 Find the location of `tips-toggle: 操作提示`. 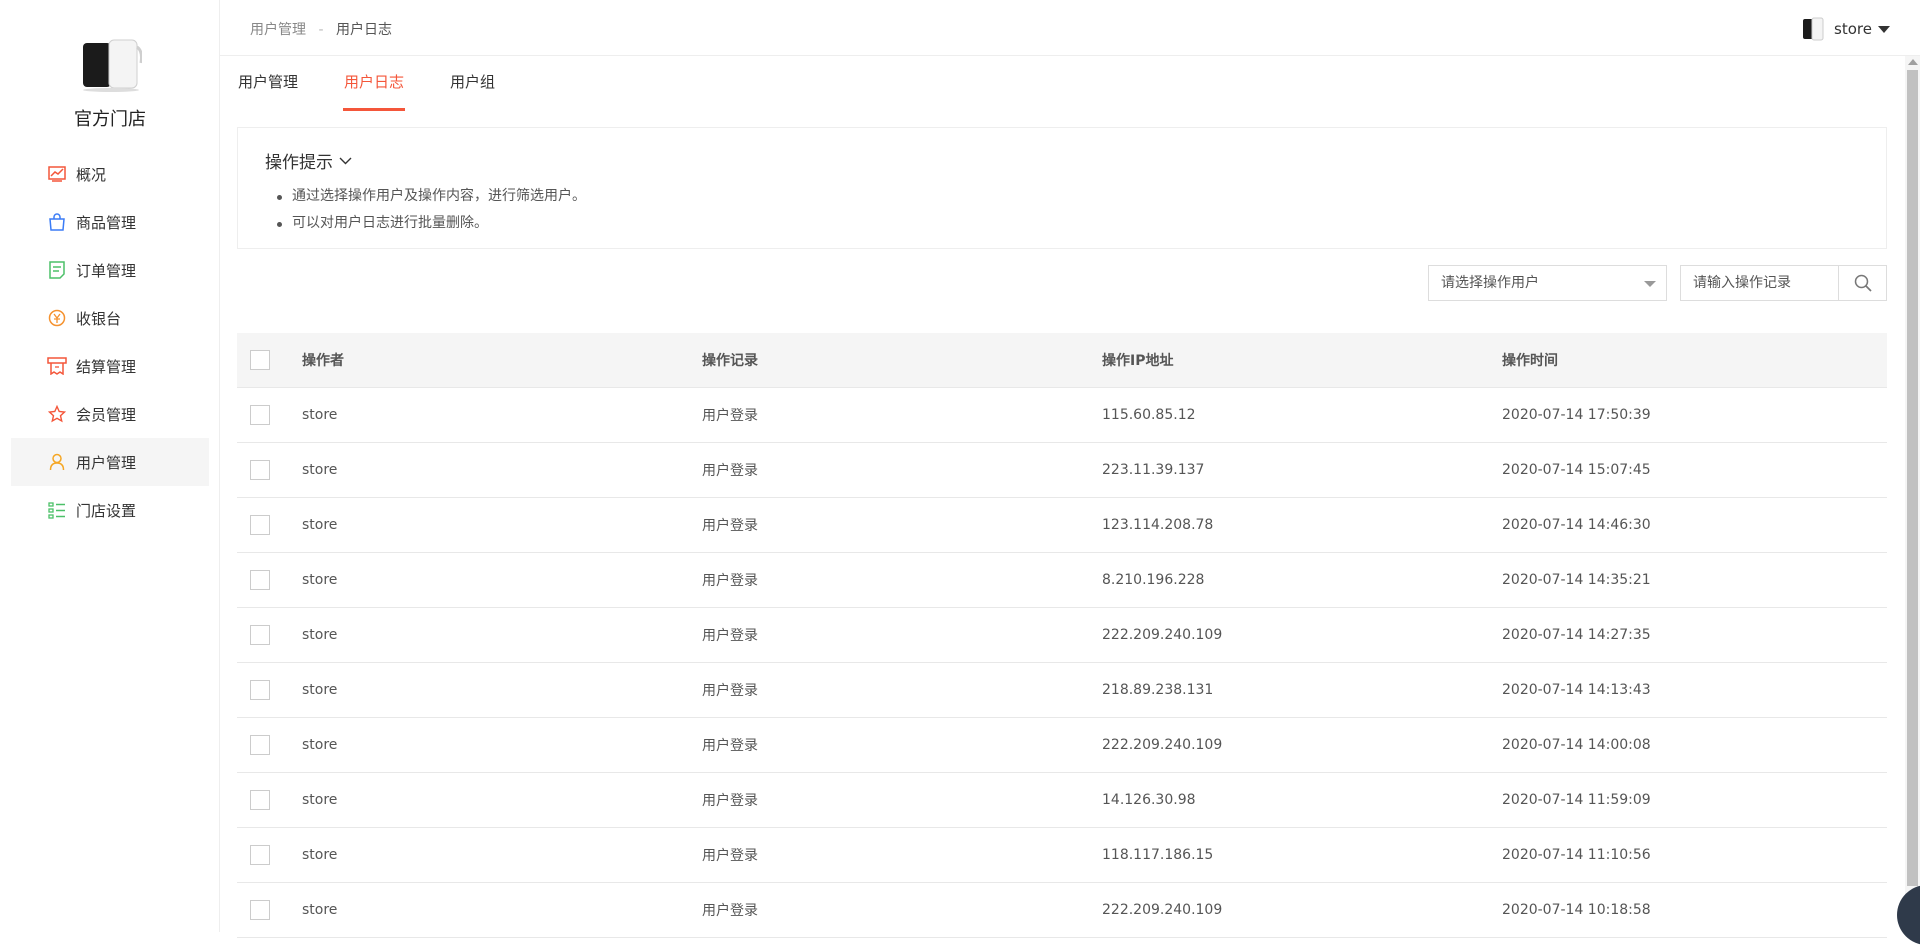

tips-toggle: 操作提示 is located at coordinates (308, 160).